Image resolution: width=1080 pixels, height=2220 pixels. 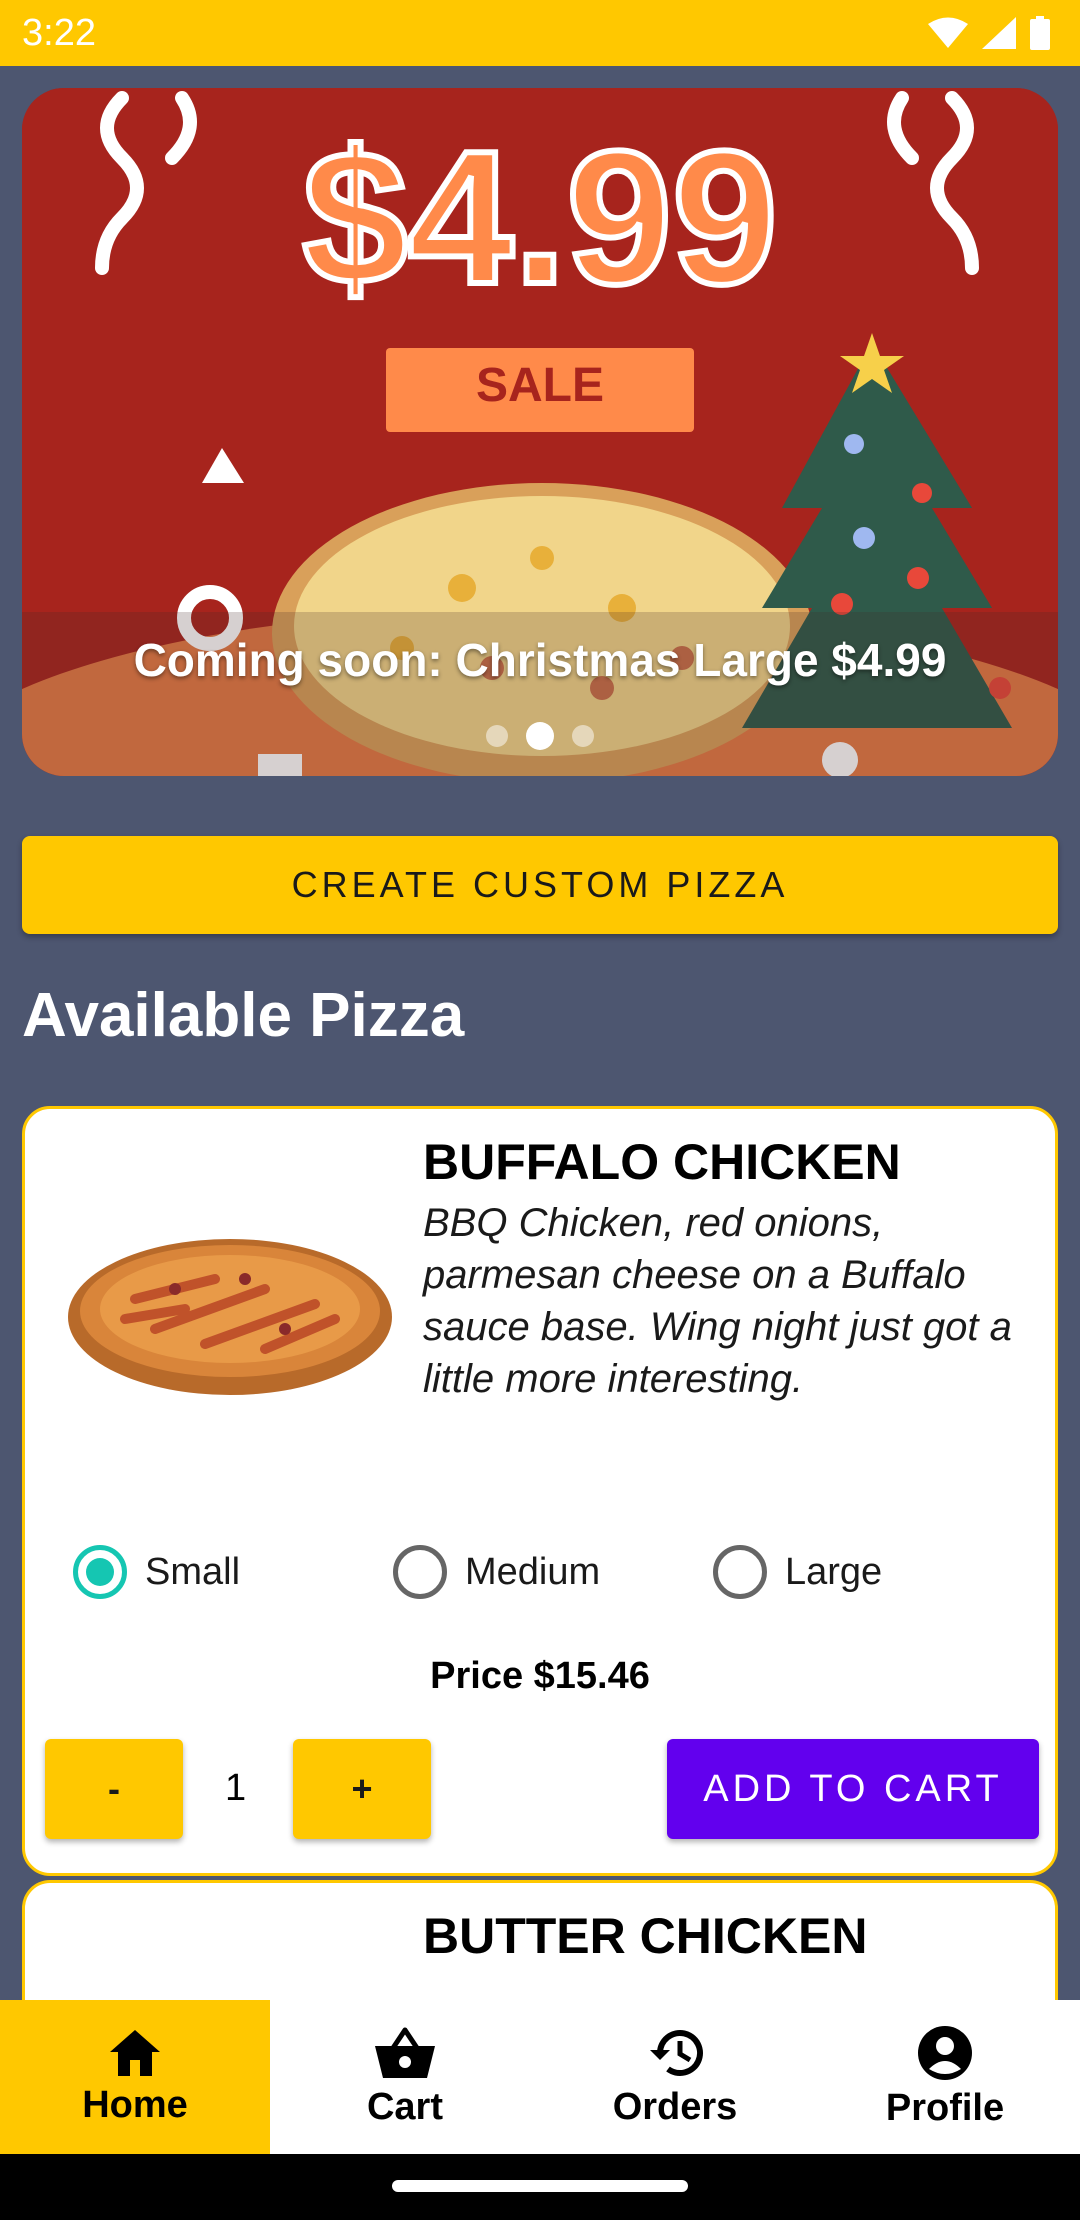 I want to click on quantity-value: 1, so click(x=236, y=1788).